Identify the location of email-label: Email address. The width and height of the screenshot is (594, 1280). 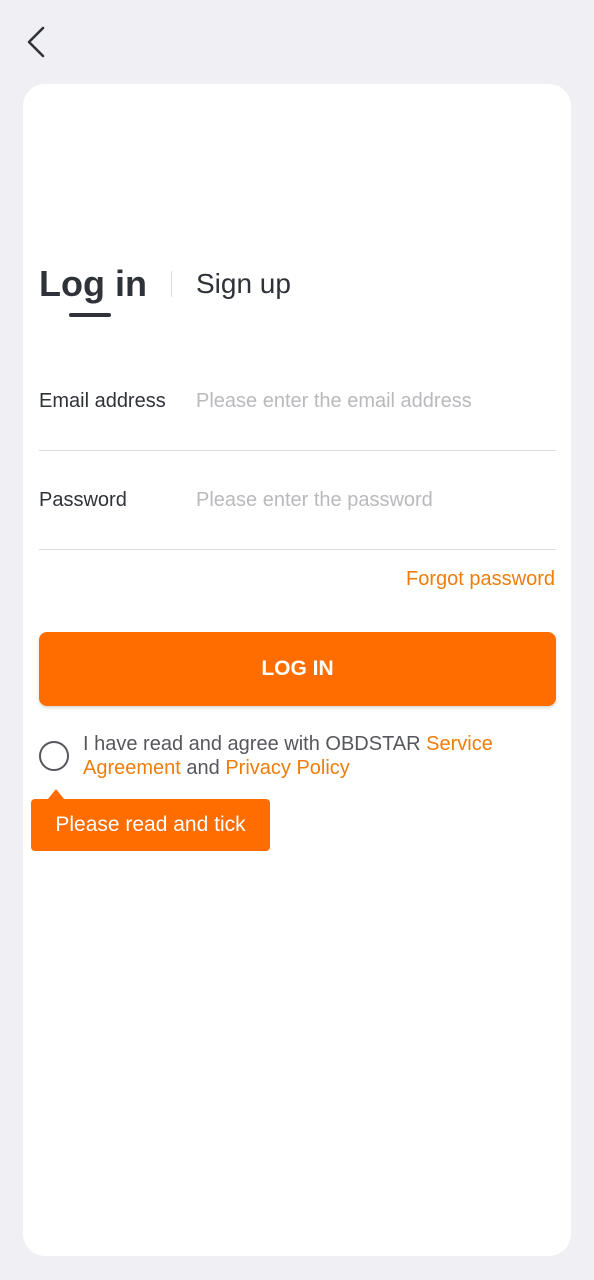
(102, 400).